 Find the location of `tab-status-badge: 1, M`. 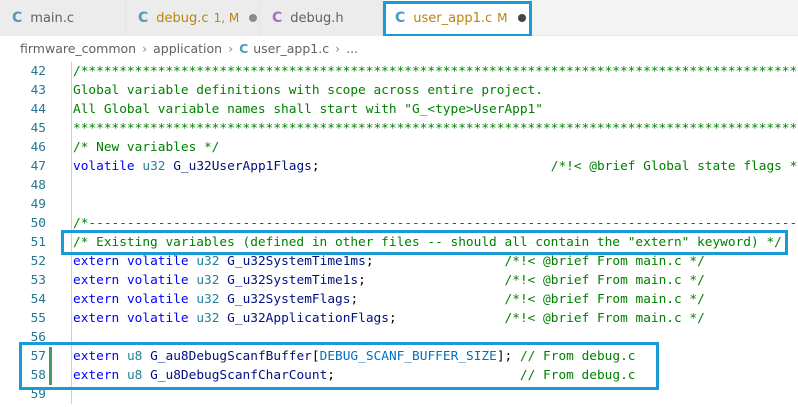

tab-status-badge: 1, M is located at coordinates (226, 18).